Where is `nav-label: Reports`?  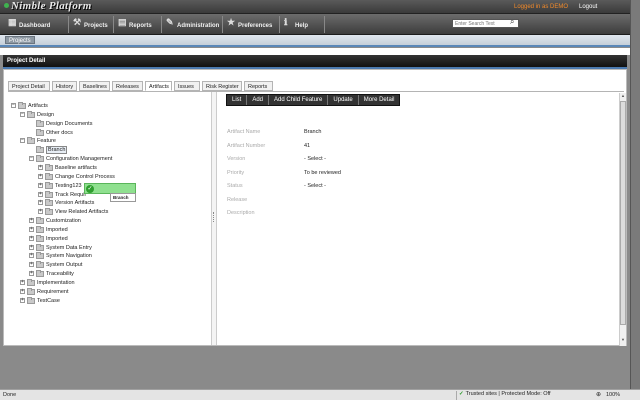 nav-label: Reports is located at coordinates (140, 26).